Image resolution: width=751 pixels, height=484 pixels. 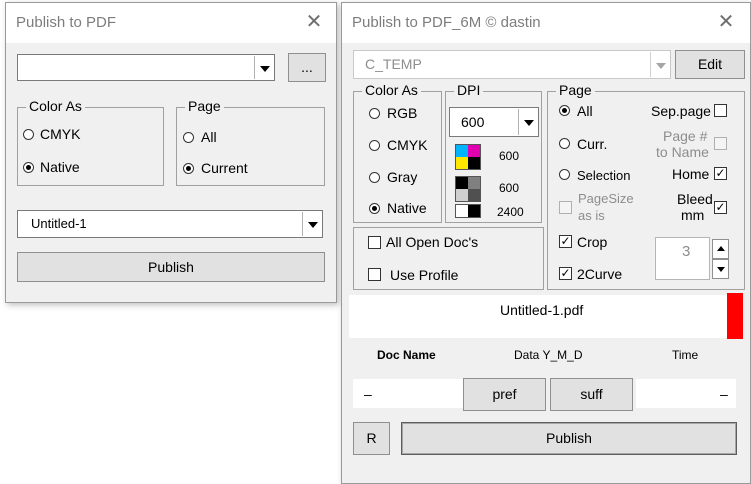 What do you see at coordinates (171, 267) in the screenshot?
I see `left-publish-button: Publish` at bounding box center [171, 267].